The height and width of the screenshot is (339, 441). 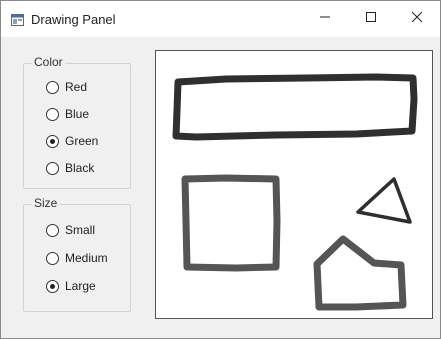 I want to click on size-groupbox: Size Small Medium Large, so click(x=77, y=254).